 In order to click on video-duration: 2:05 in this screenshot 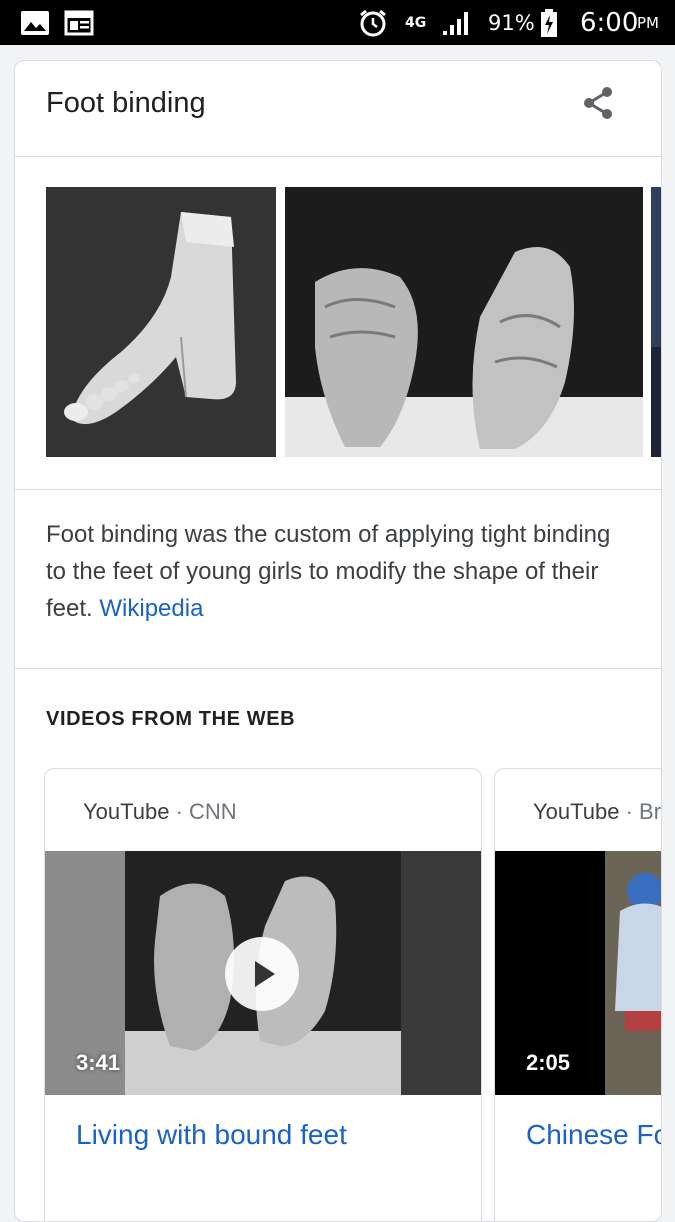, I will do `click(548, 1062)`.